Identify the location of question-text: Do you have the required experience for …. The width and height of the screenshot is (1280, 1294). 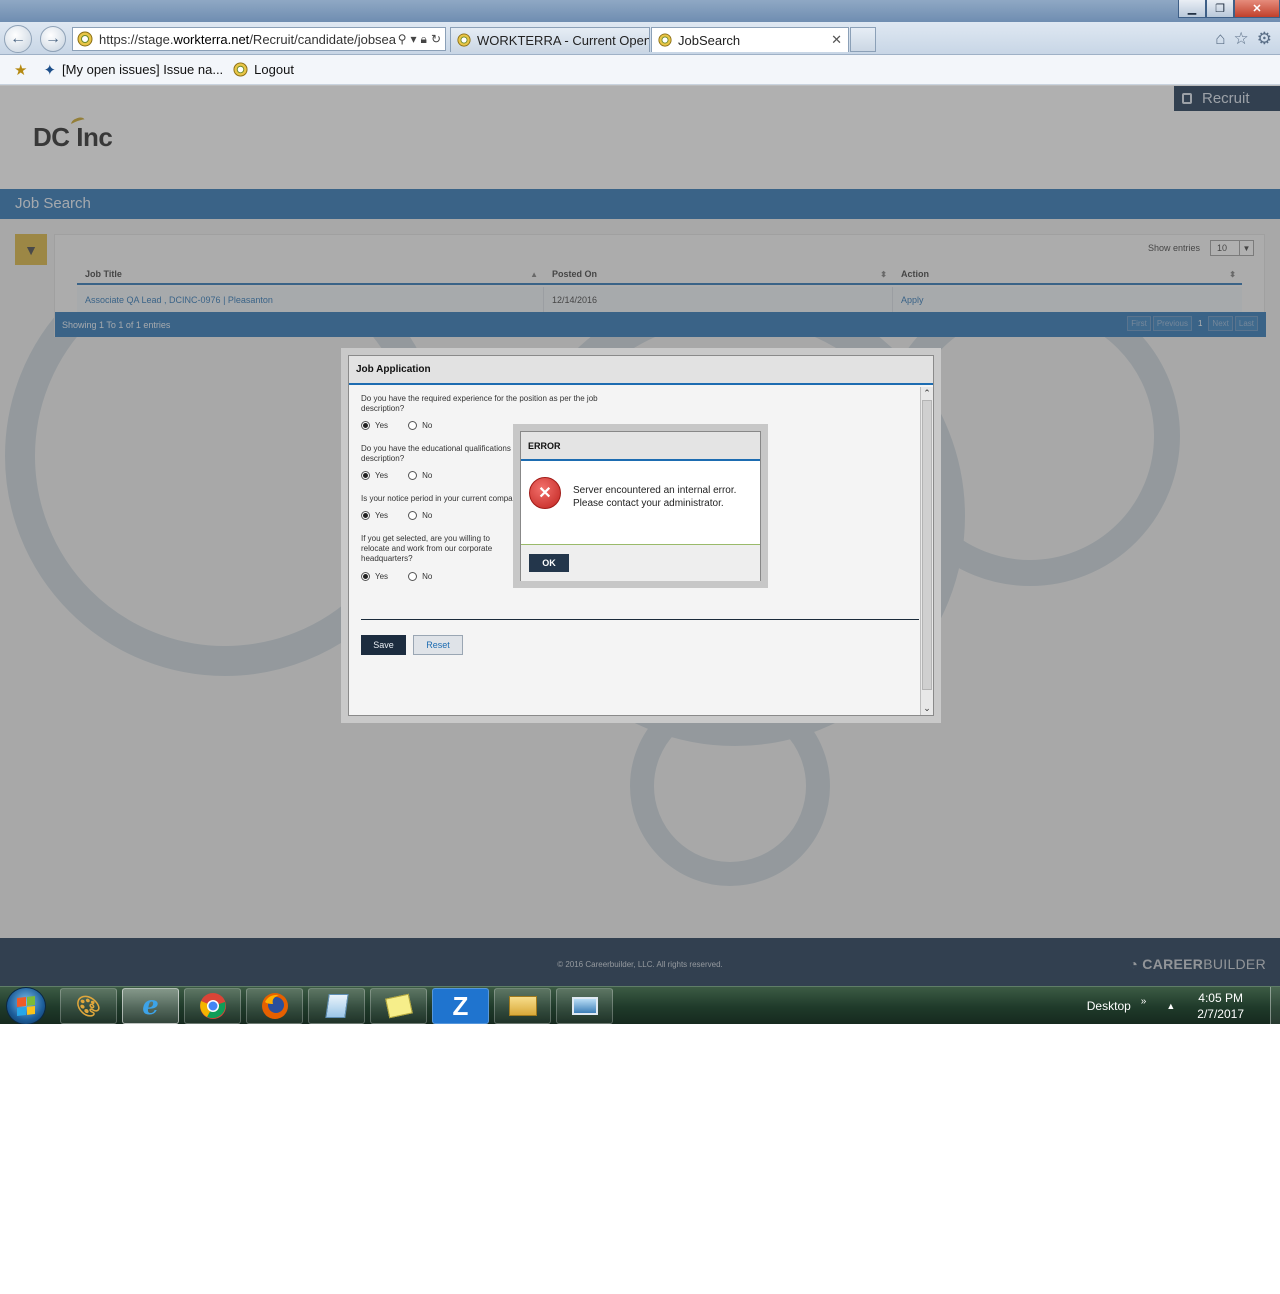
(479, 403).